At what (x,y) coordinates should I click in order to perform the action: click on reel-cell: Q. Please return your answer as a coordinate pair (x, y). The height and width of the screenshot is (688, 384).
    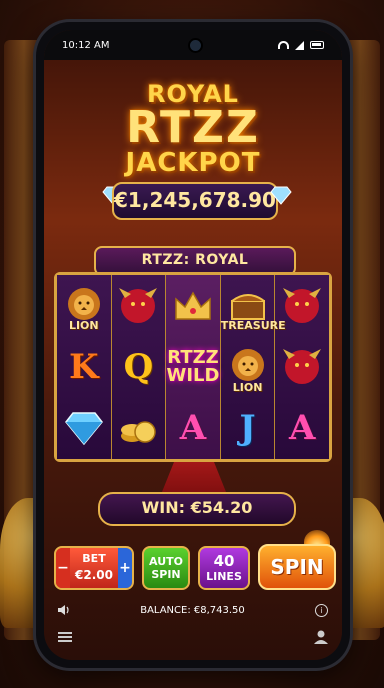
    Looking at the image, I should click on (139, 366).